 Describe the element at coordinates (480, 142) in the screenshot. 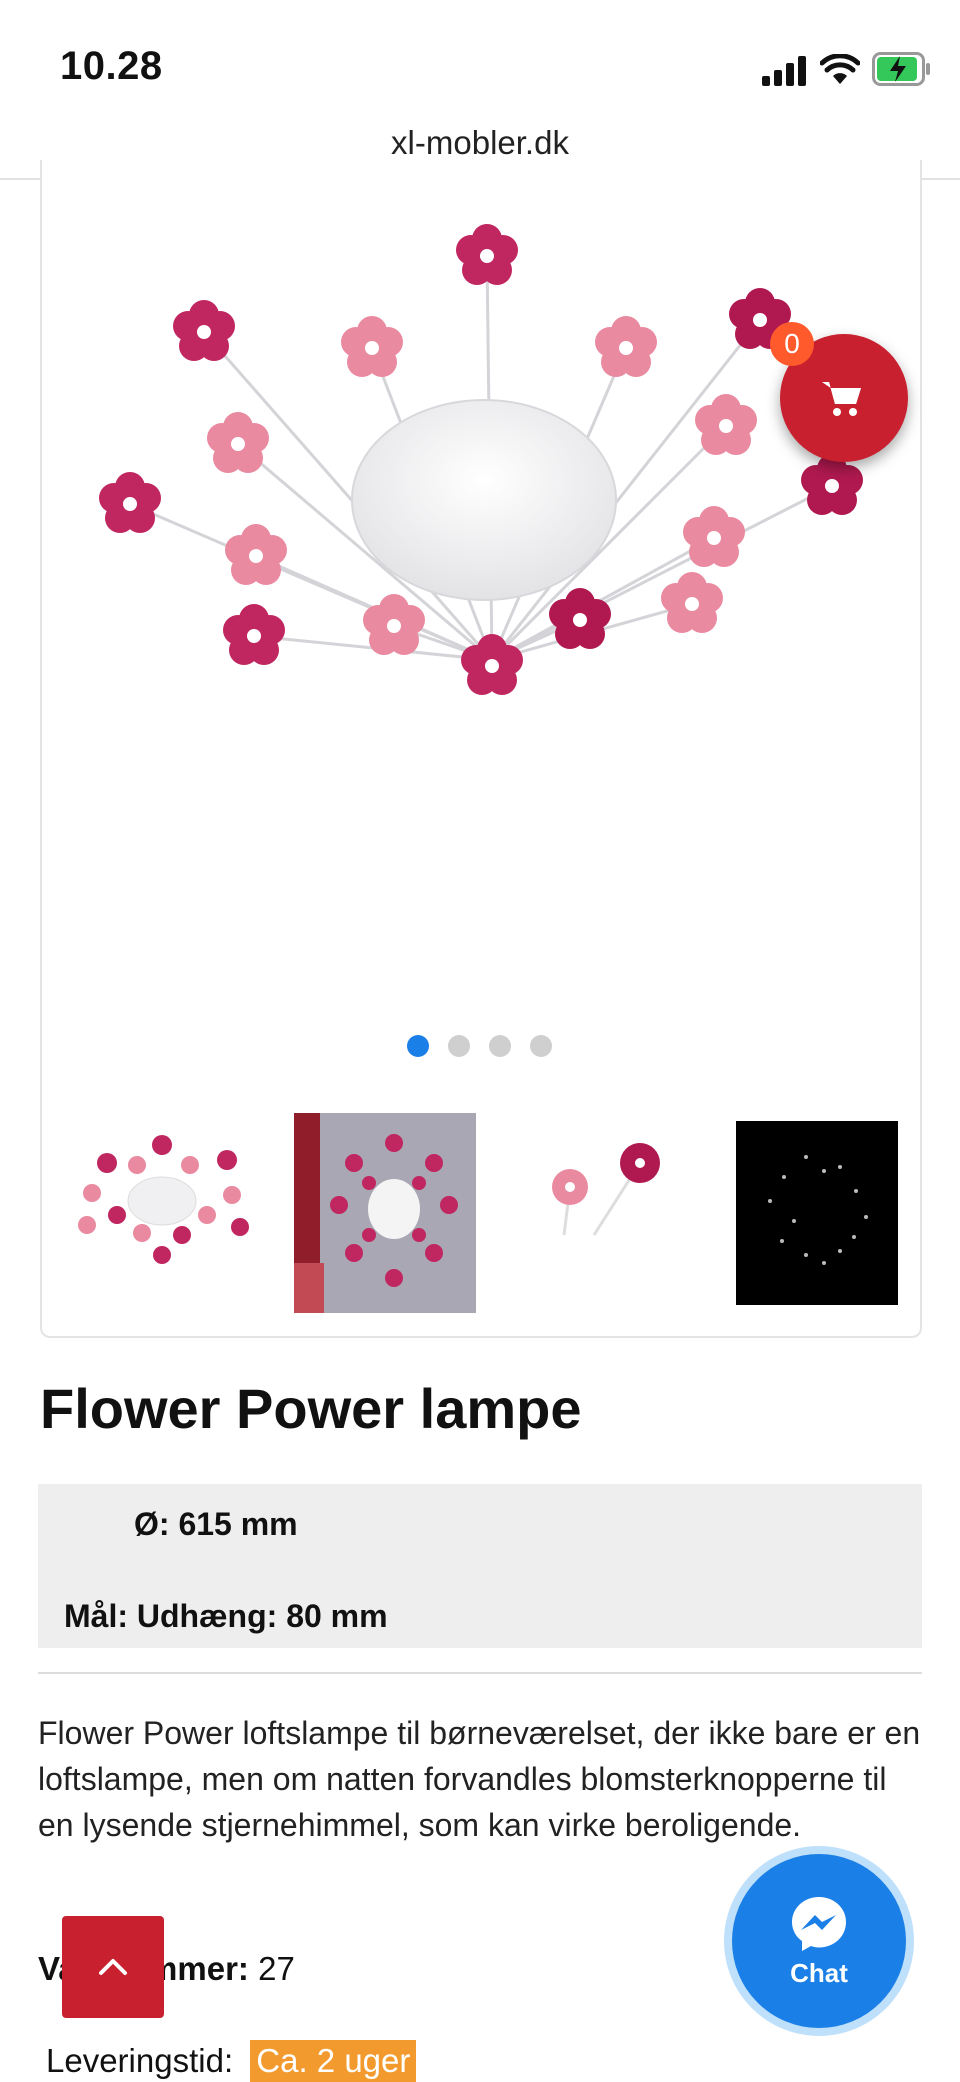

I see `url-text: xl-mobler.dk` at that location.